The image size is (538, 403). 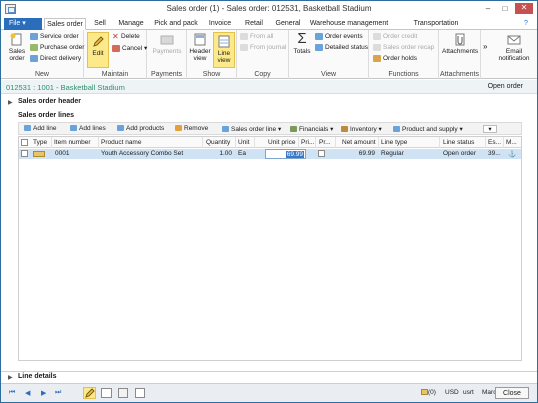 I want to click on toolbar-overflow-button: ▾, so click(x=490, y=129).